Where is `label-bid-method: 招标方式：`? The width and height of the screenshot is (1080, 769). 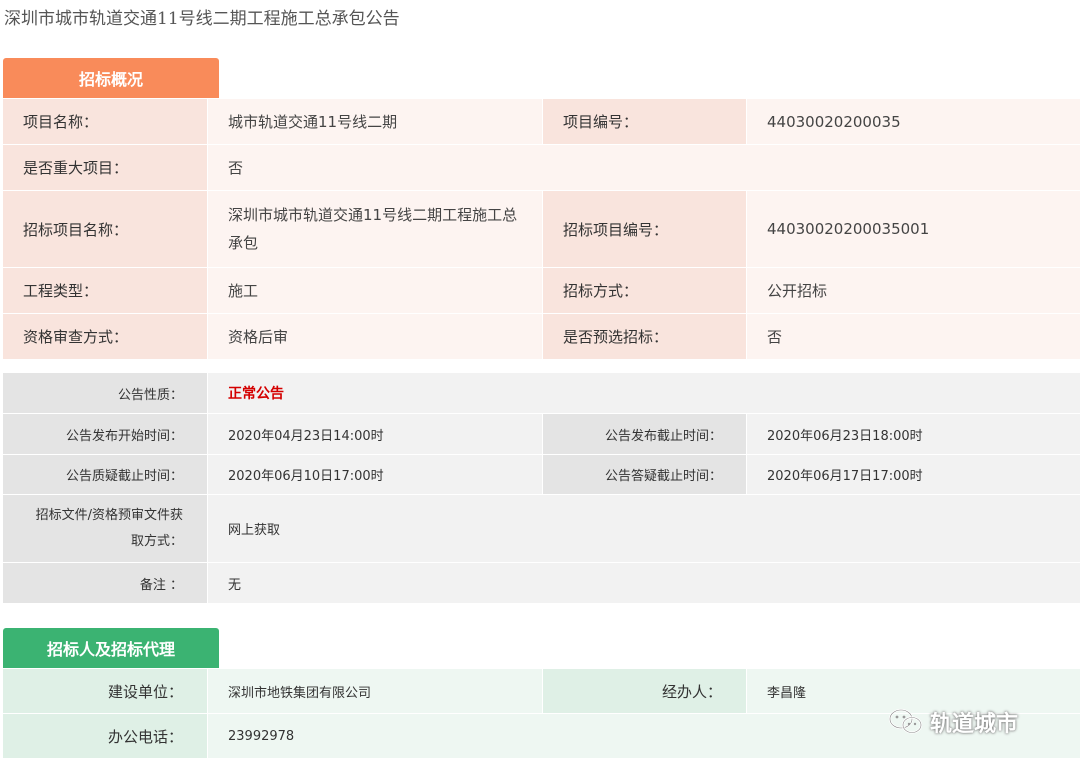 label-bid-method: 招标方式： is located at coordinates (644, 290).